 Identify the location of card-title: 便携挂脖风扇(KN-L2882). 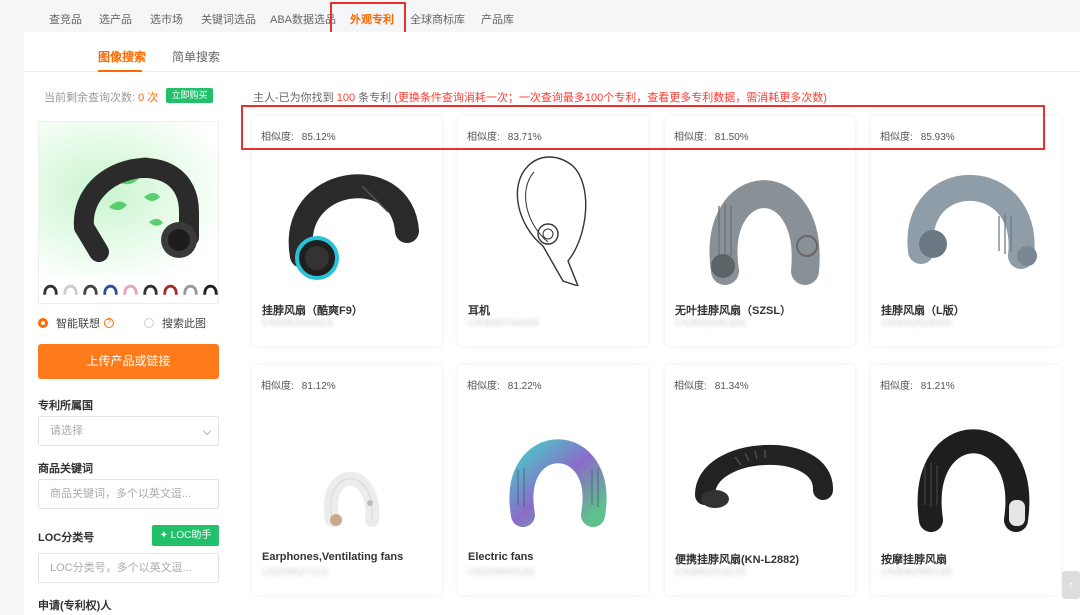
(737, 560).